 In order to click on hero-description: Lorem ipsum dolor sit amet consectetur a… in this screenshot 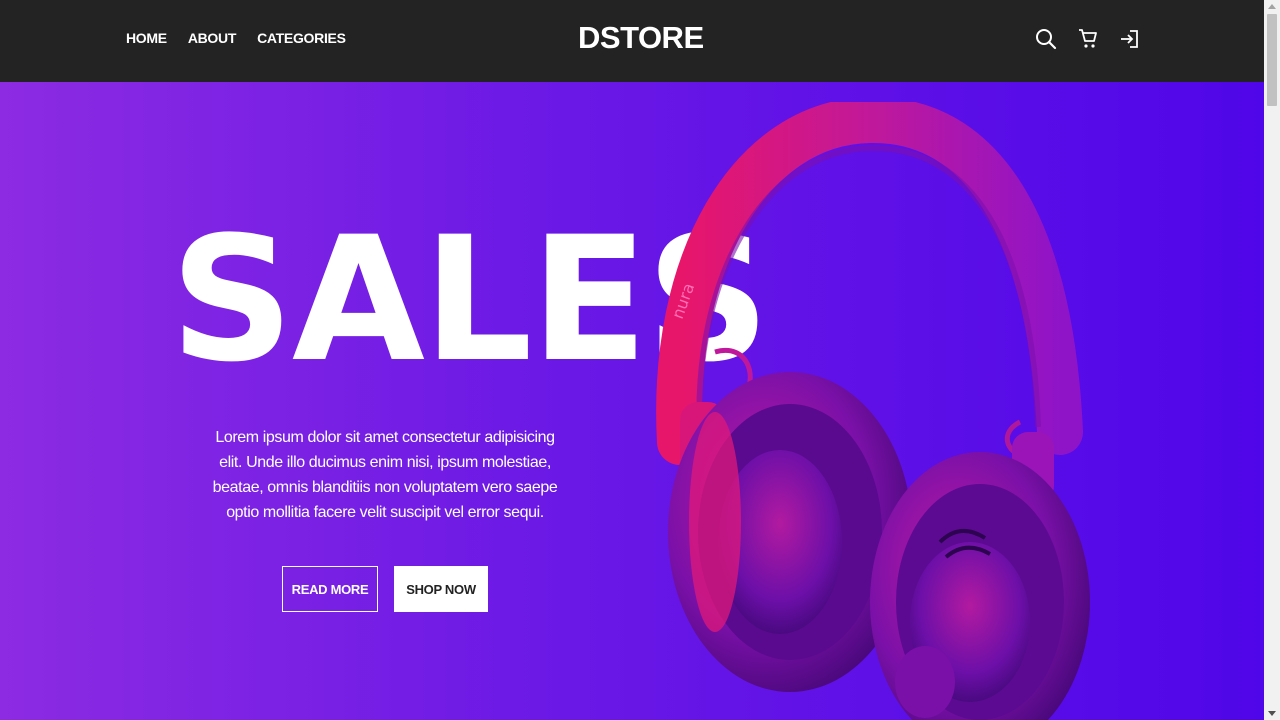, I will do `click(385, 475)`.